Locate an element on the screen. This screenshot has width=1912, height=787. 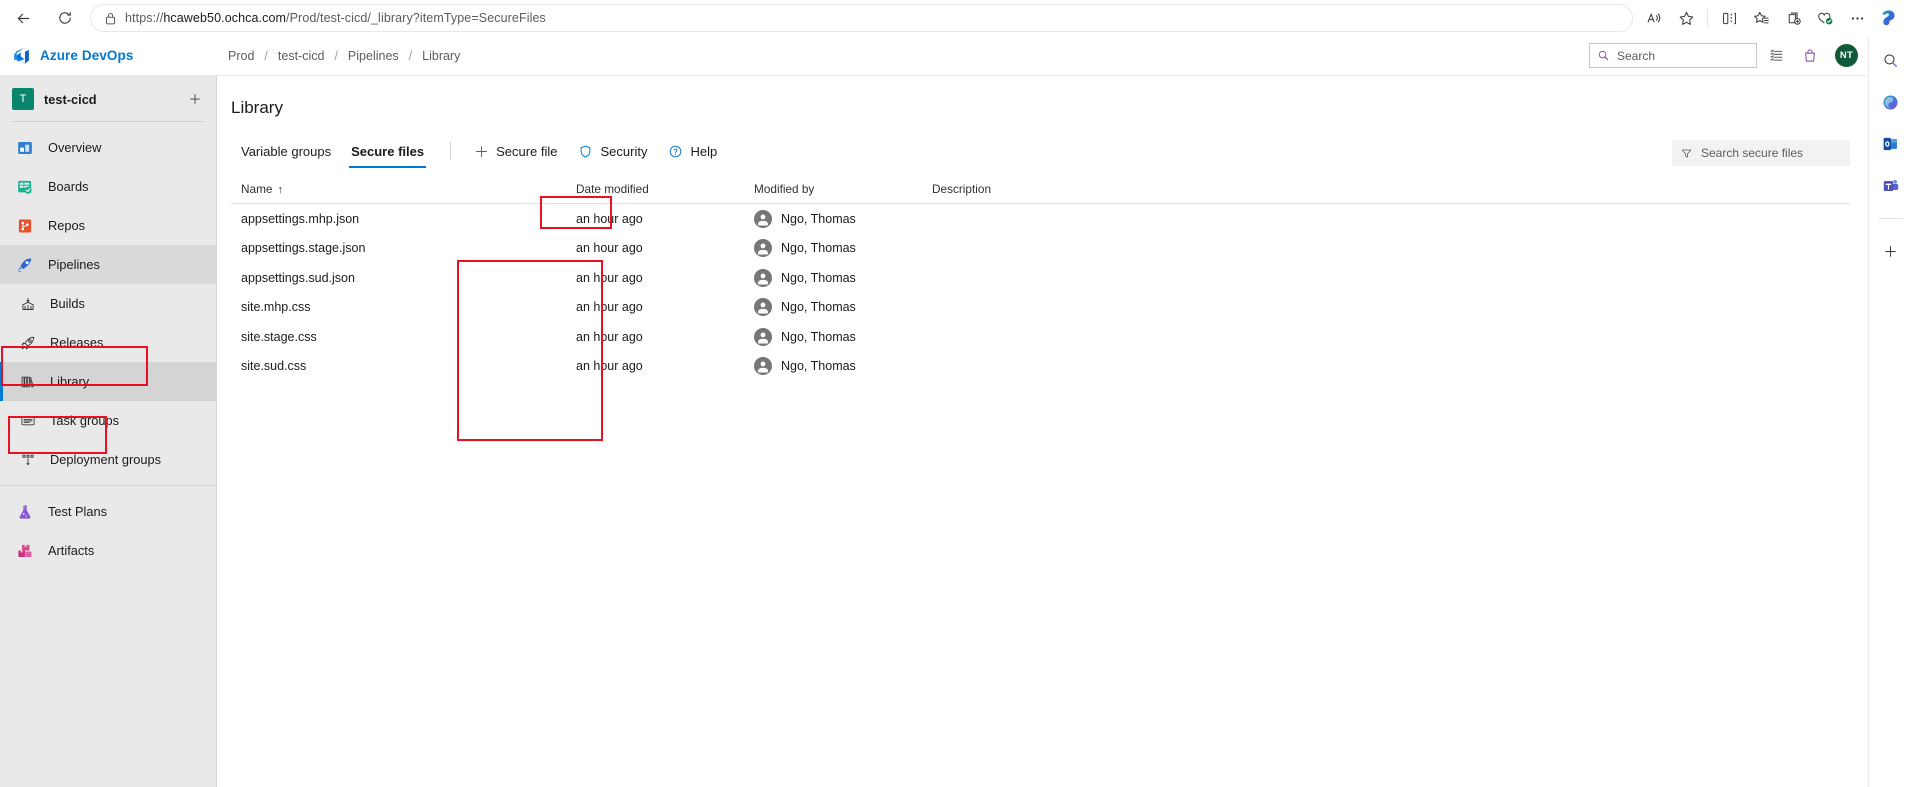
sidebar-item-test-plans: Test Plans is located at coordinates (108, 511).